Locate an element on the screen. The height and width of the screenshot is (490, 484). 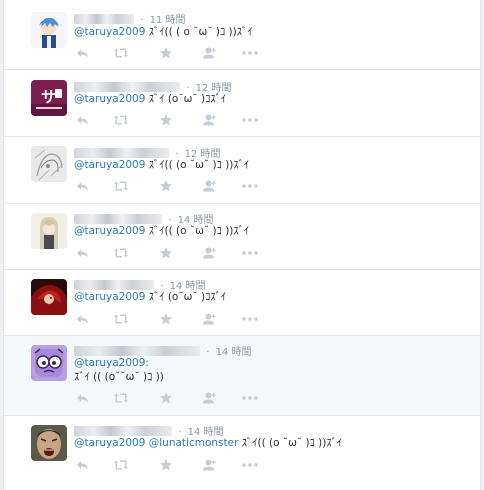
mention-link: @taruya2009: is located at coordinates (111, 363).